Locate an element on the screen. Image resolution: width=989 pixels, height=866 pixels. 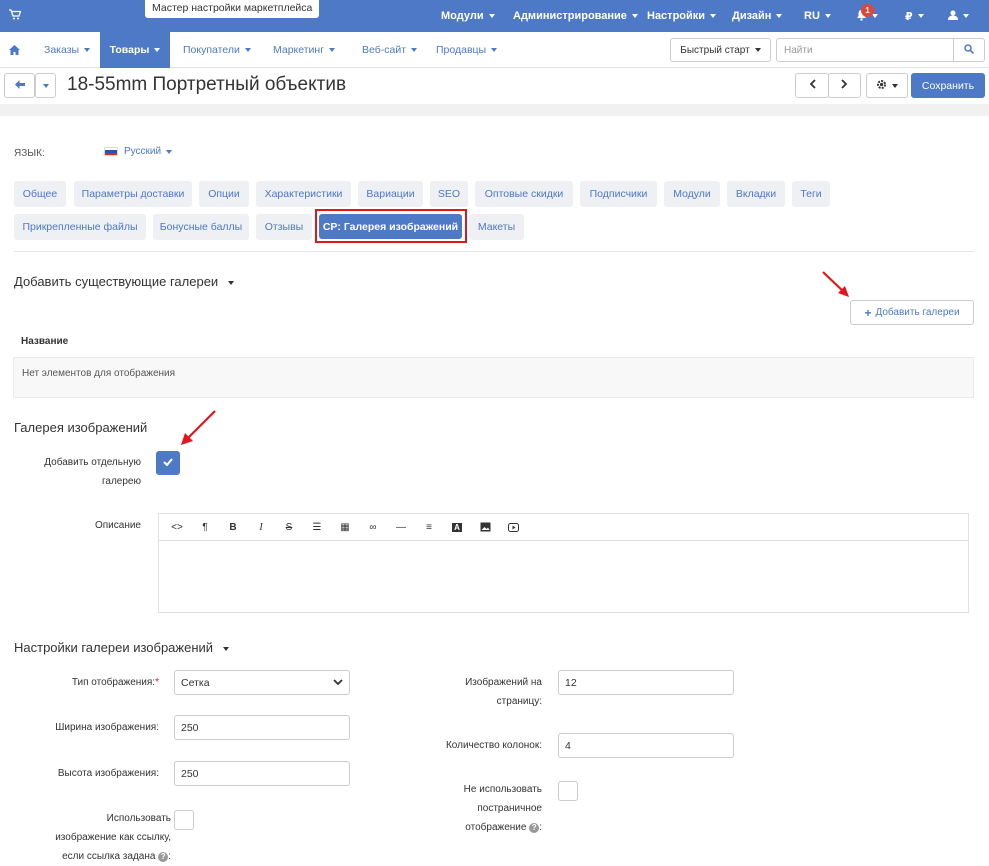
check-icon is located at coordinates (168, 463).